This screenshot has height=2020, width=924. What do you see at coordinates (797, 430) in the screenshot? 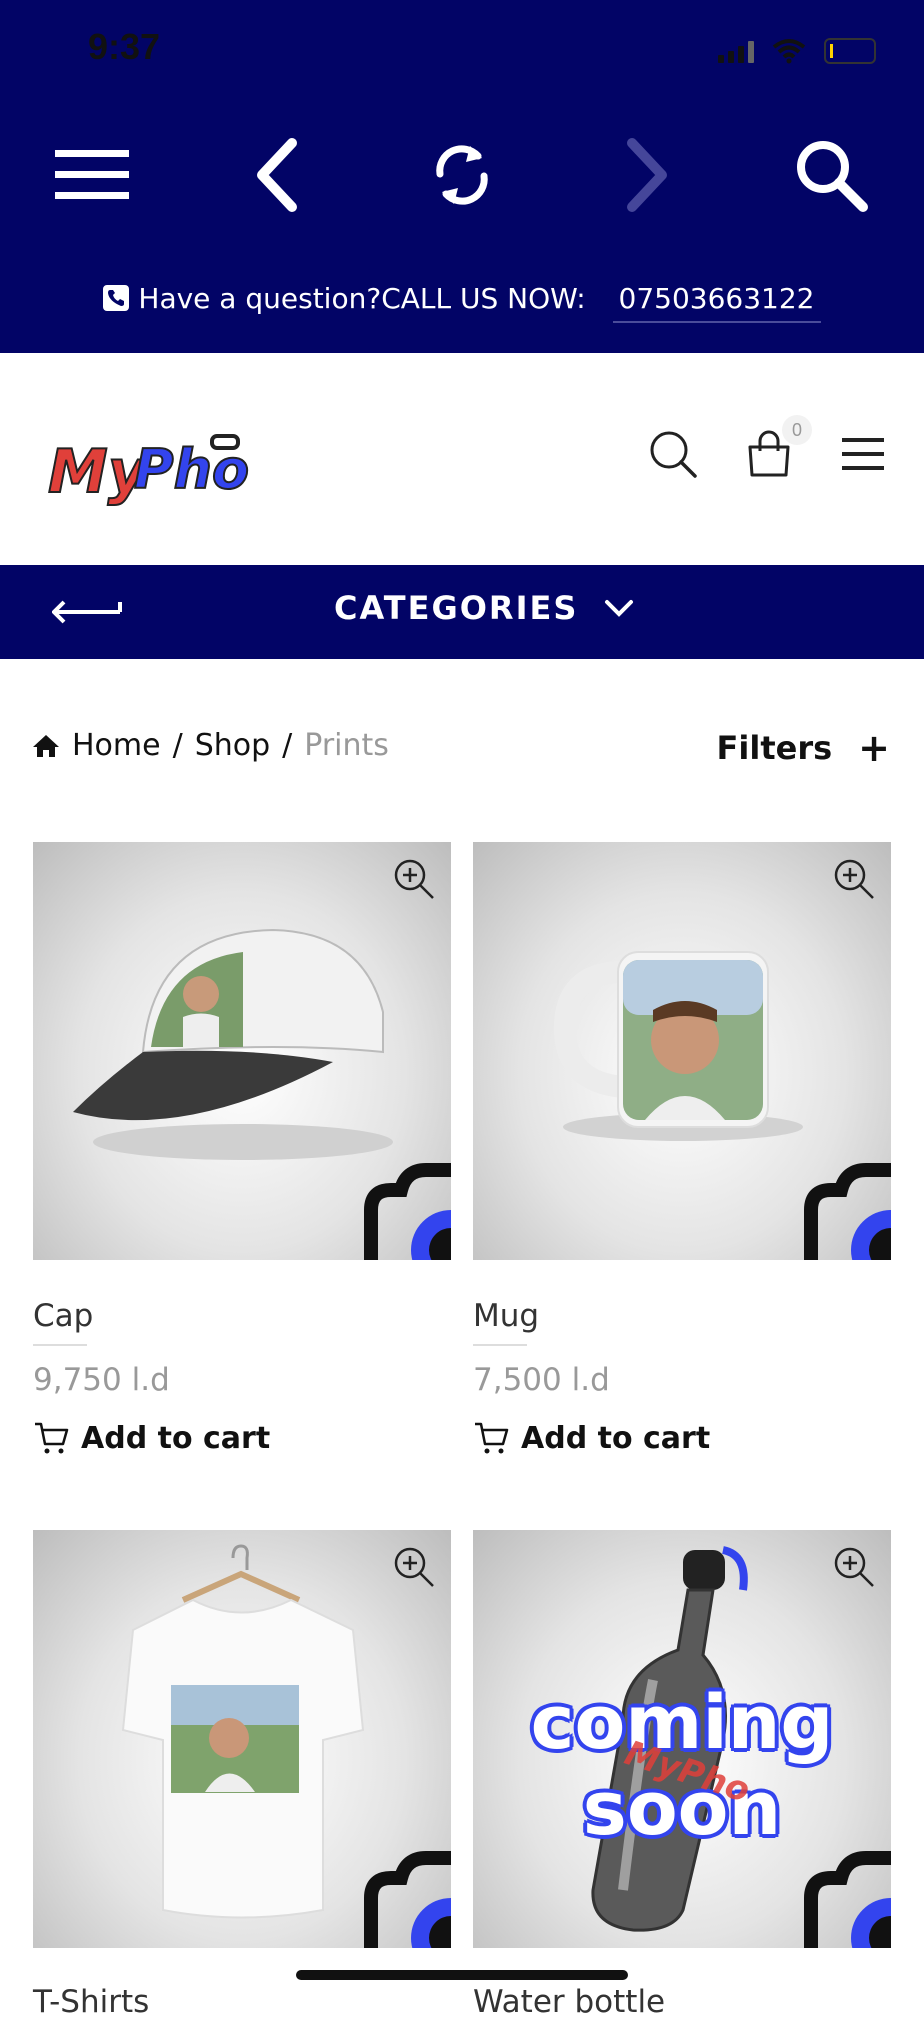
I see `cart-count-badge: 0` at bounding box center [797, 430].